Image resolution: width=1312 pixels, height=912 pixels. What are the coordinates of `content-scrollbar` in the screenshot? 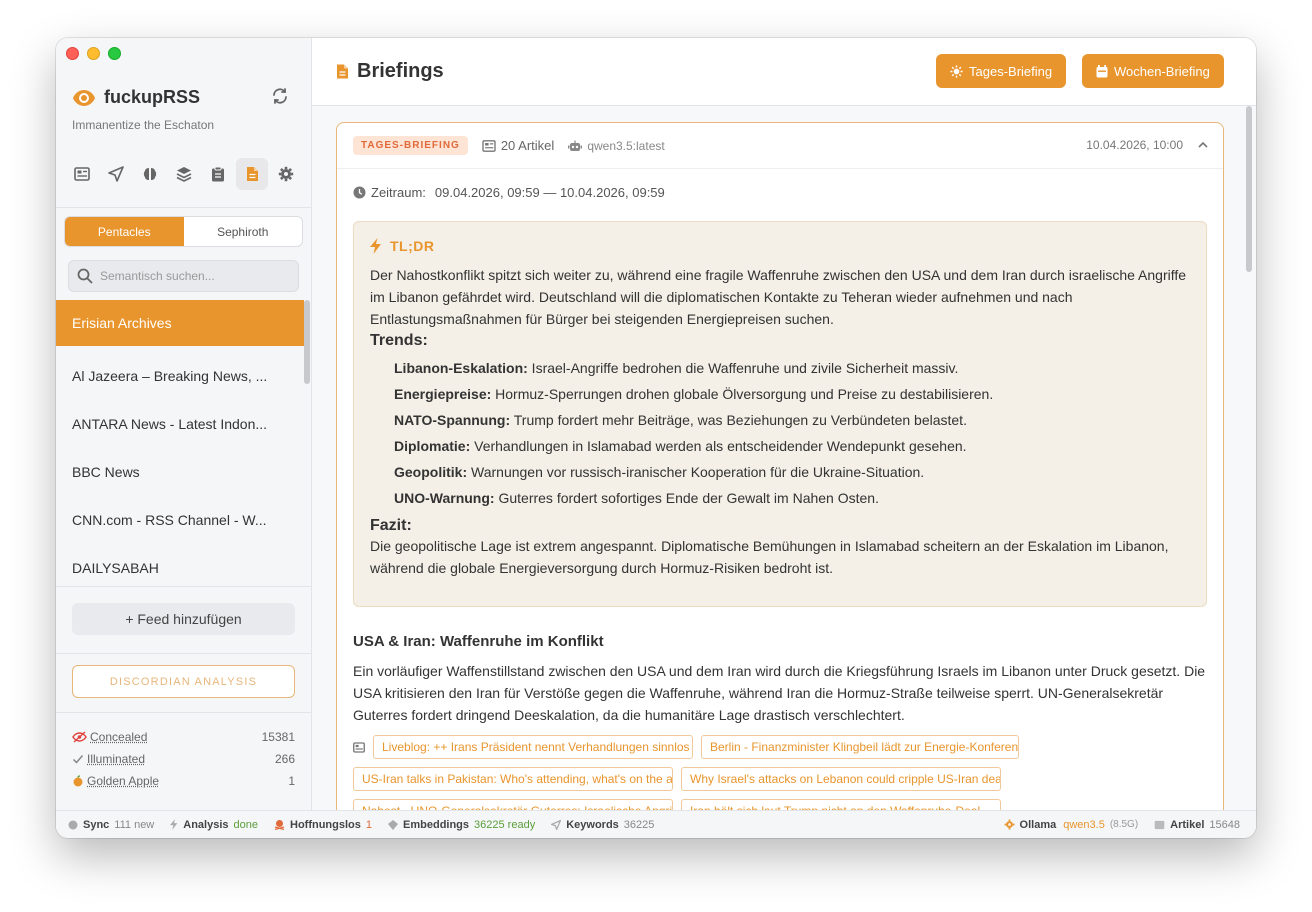 It's located at (1249, 189).